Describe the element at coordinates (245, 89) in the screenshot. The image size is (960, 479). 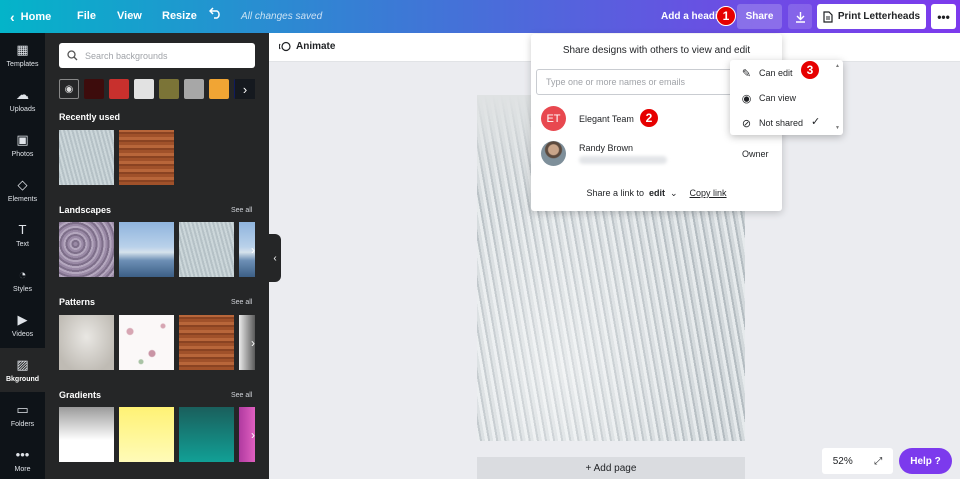
I see `swatch-next-arrow-icon: ›` at that location.